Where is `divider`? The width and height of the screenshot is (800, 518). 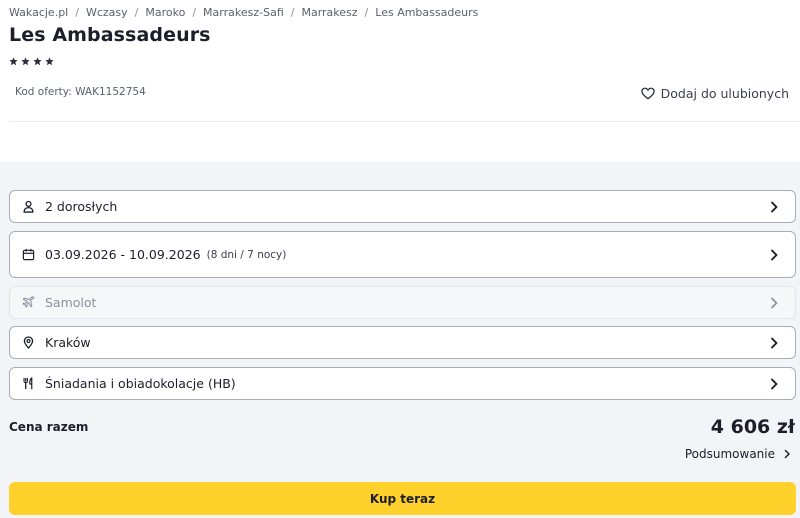 divider is located at coordinates (404, 121).